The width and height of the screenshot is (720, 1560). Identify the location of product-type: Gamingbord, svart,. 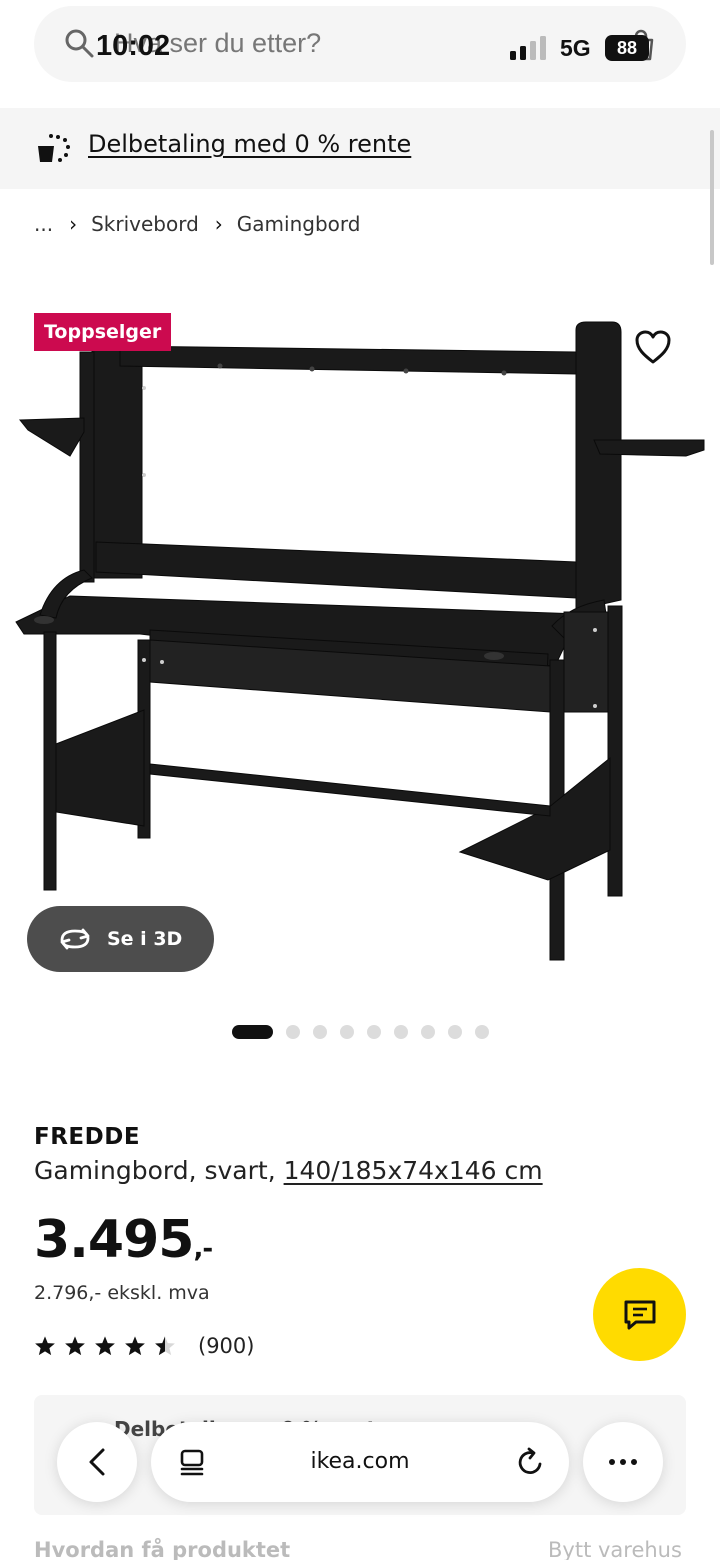
(159, 1170).